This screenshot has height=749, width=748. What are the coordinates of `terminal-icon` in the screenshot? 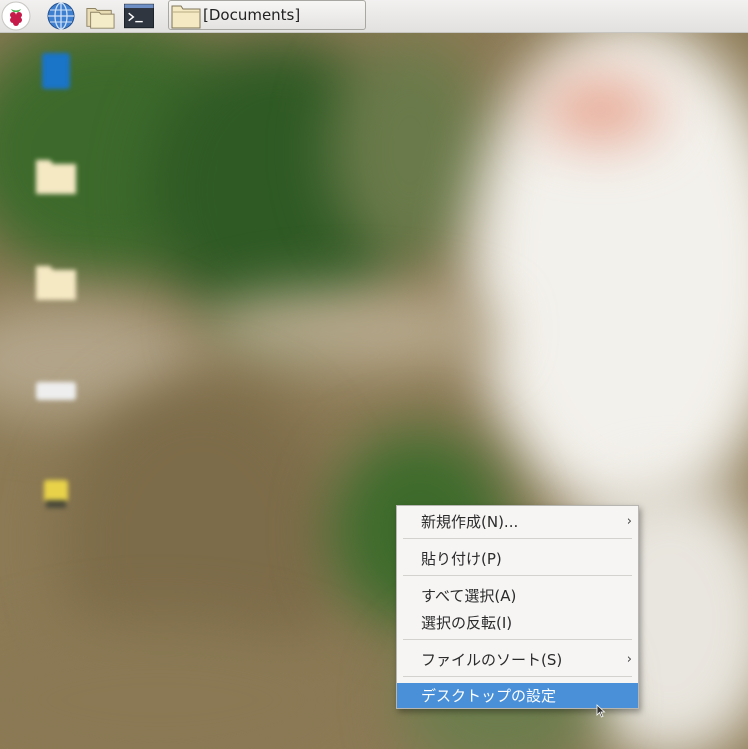 It's located at (139, 16).